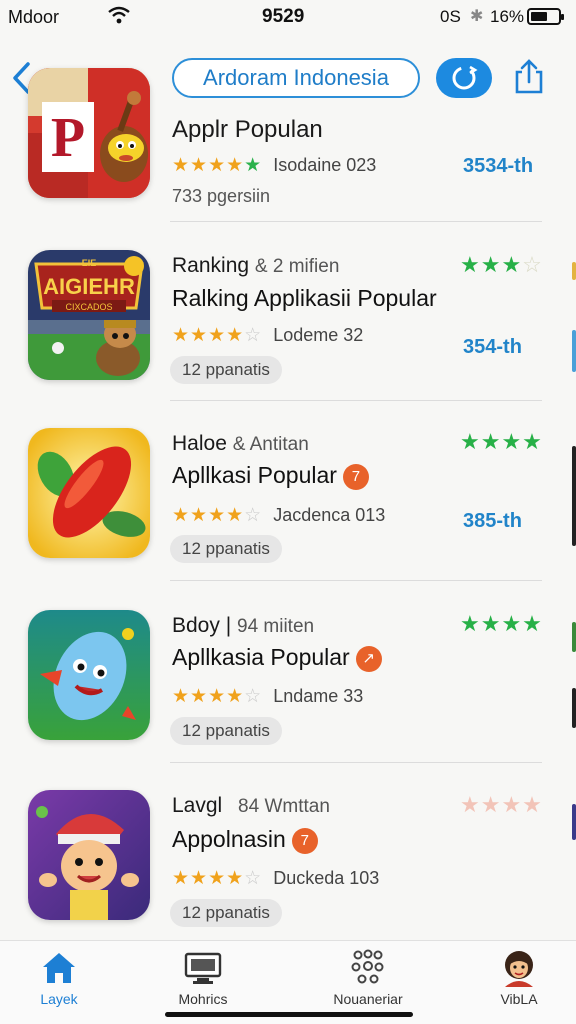  Describe the element at coordinates (278, 515) in the screenshot. I see `app-rating-3: ★★★★☆ Jacdenca 013` at that location.